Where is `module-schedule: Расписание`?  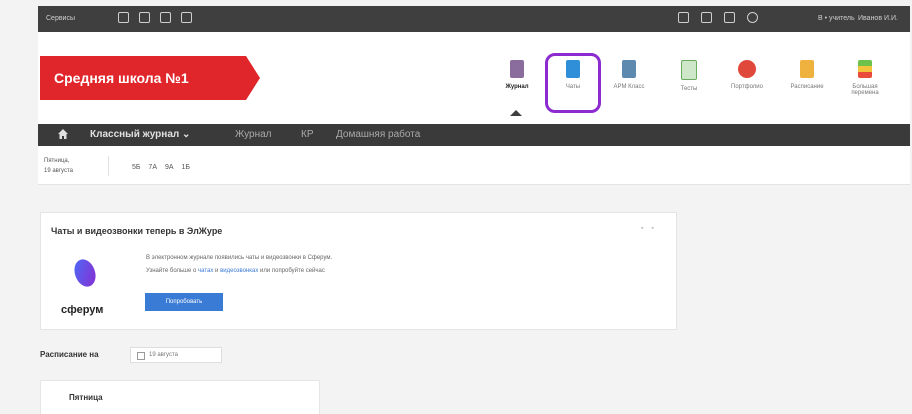
module-schedule: Расписание is located at coordinates (807, 75).